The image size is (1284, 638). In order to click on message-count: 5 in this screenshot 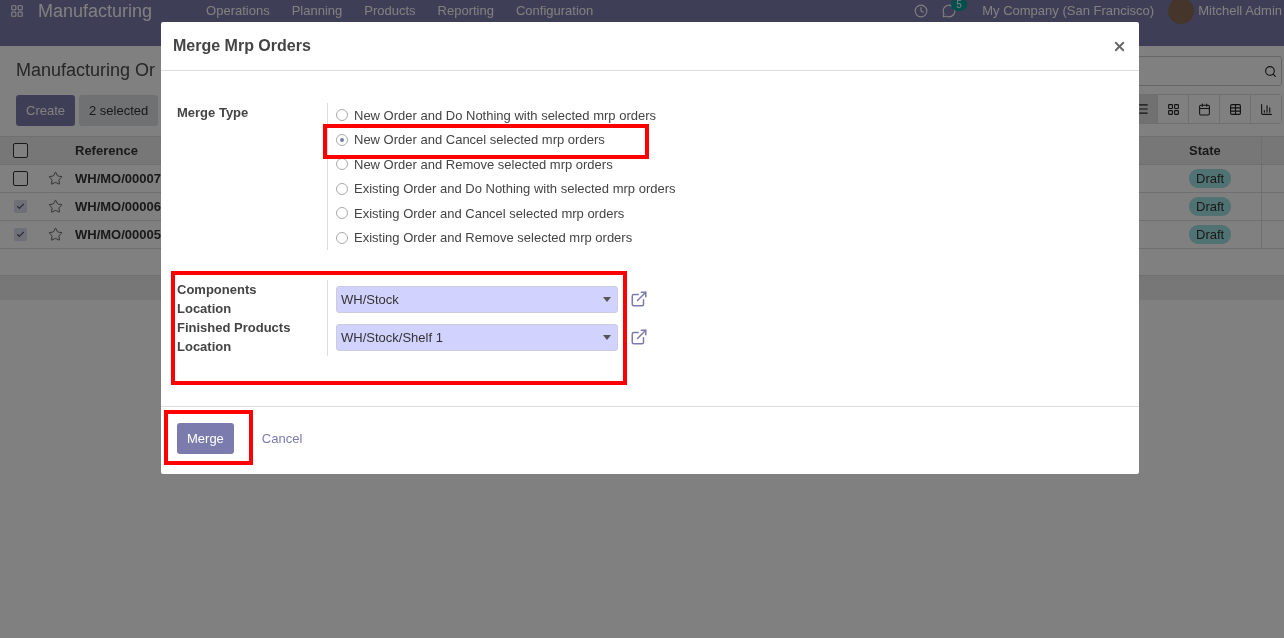, I will do `click(959, 5)`.